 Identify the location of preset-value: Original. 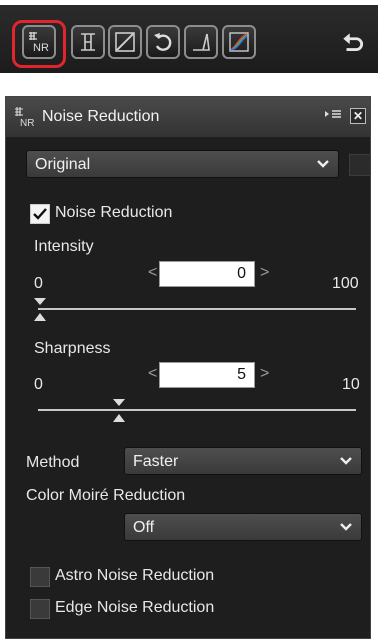
(63, 164).